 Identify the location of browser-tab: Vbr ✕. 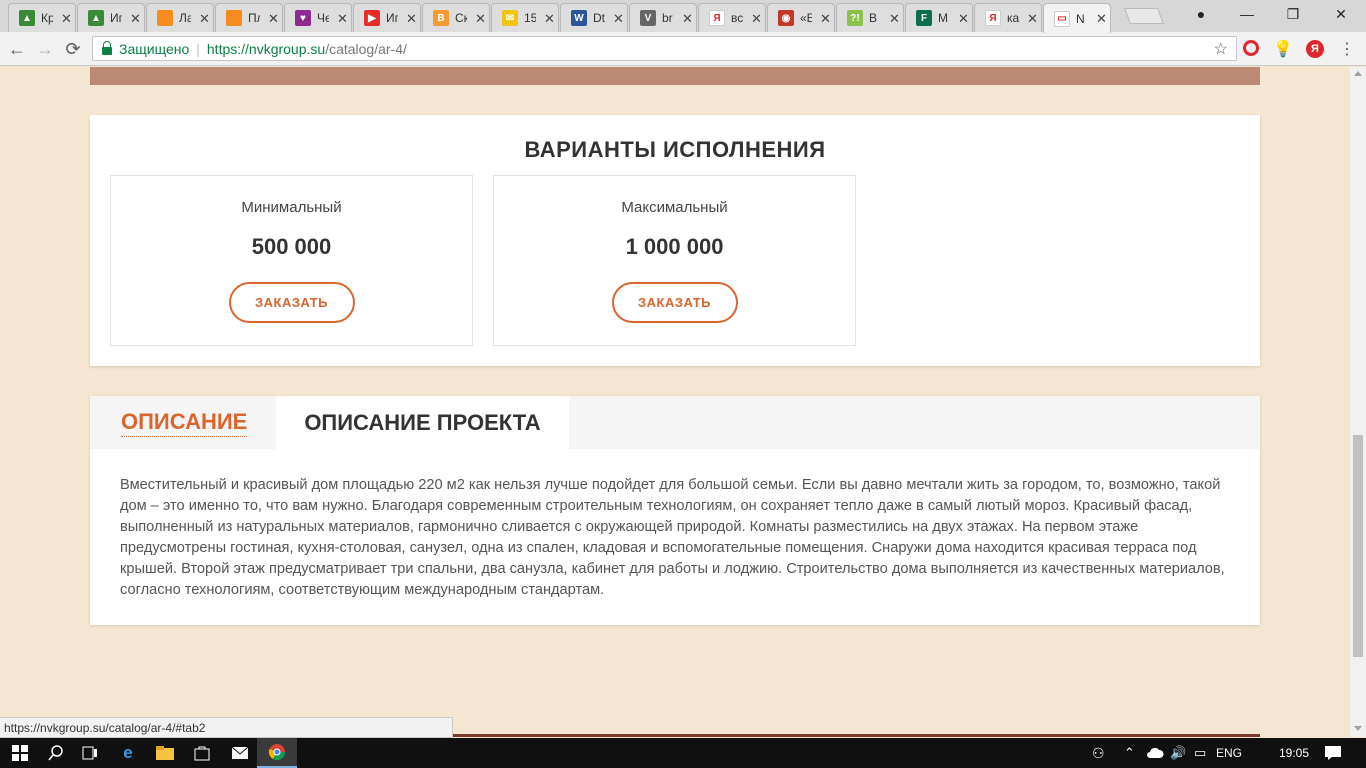
(663, 17).